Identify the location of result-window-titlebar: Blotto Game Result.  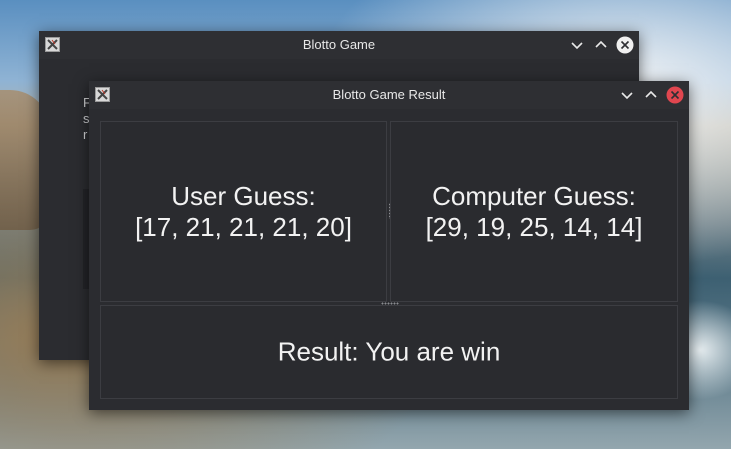
(389, 95).